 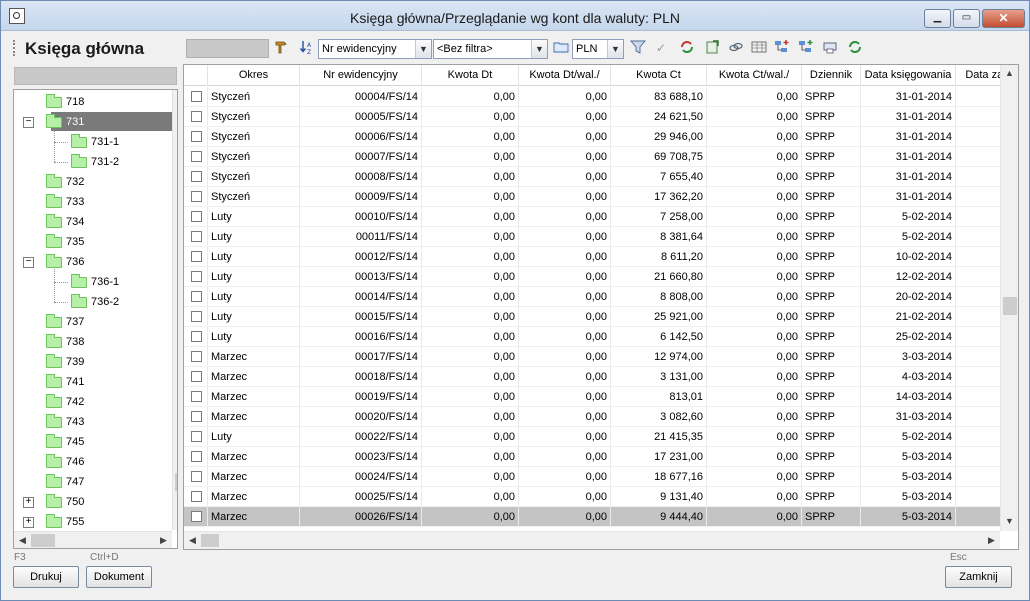 I want to click on tree-item: 735, so click(x=93, y=242).